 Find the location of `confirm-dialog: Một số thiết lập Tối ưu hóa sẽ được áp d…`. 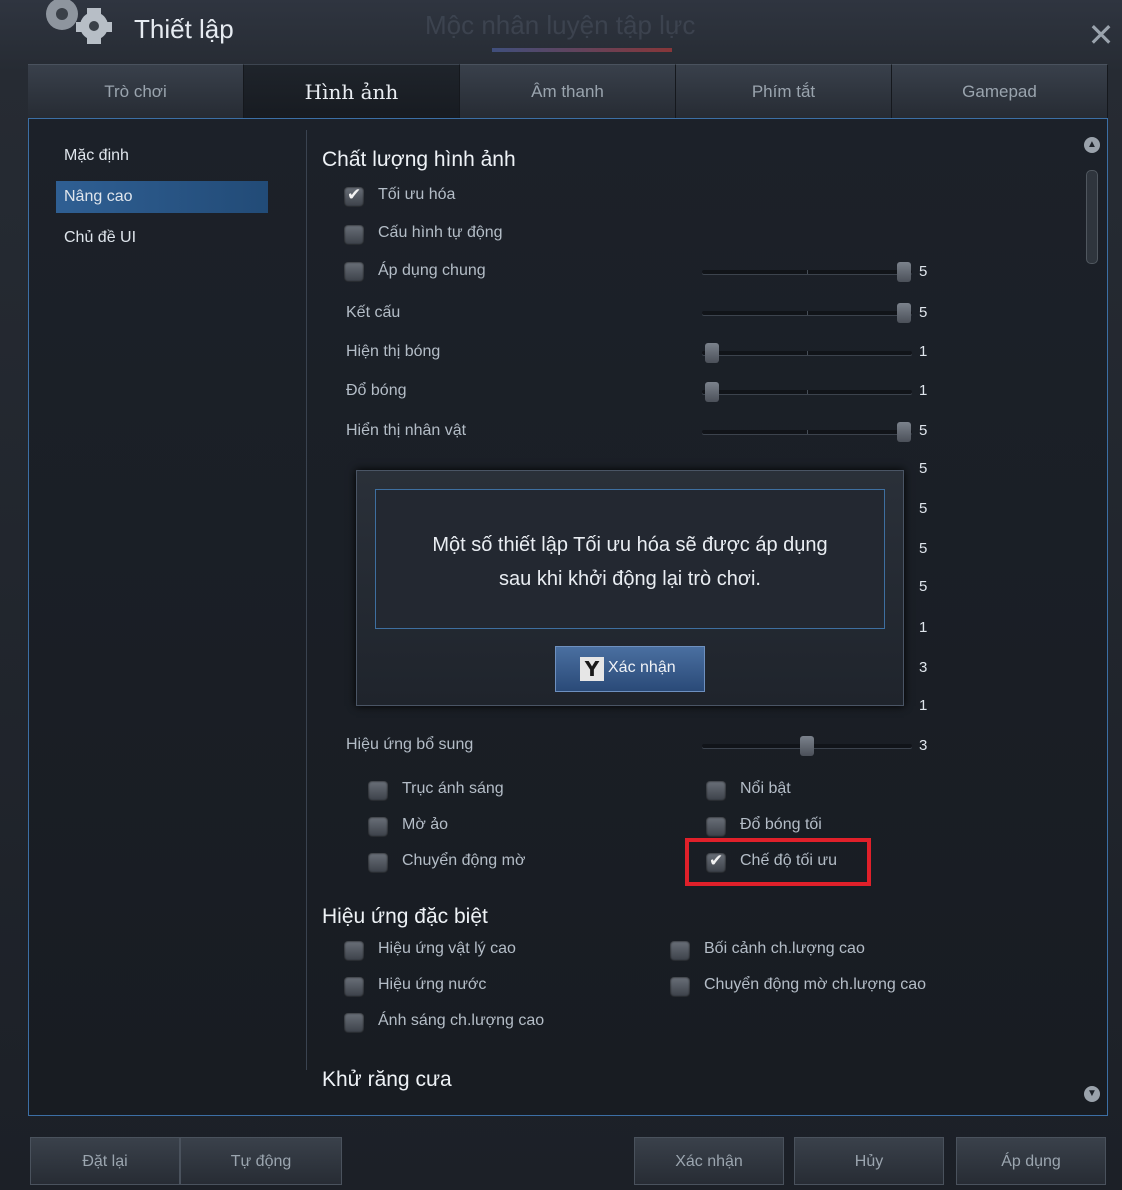

confirm-dialog: Một số thiết lập Tối ưu hóa sẽ được áp d… is located at coordinates (630, 588).